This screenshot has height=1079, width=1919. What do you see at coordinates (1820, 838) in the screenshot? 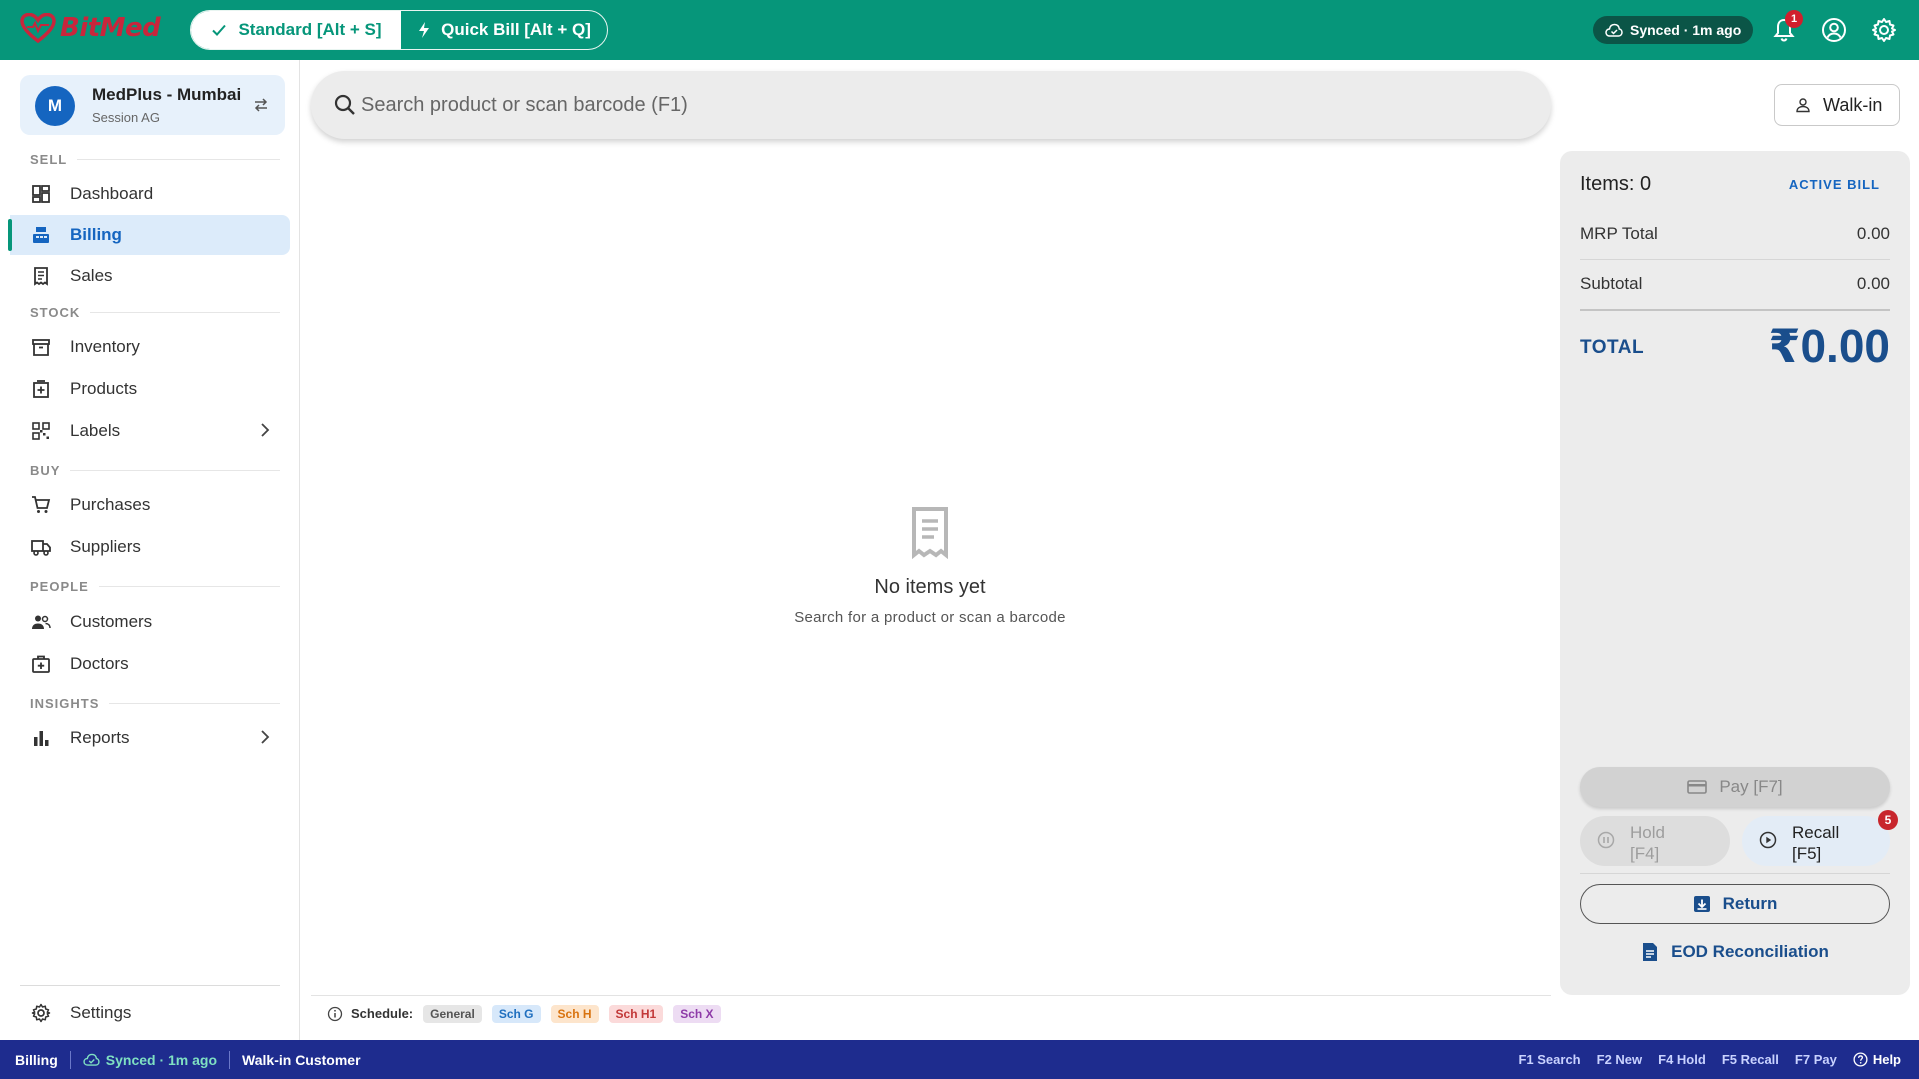
I see `recall-button: Recall [F5] 5` at bounding box center [1820, 838].